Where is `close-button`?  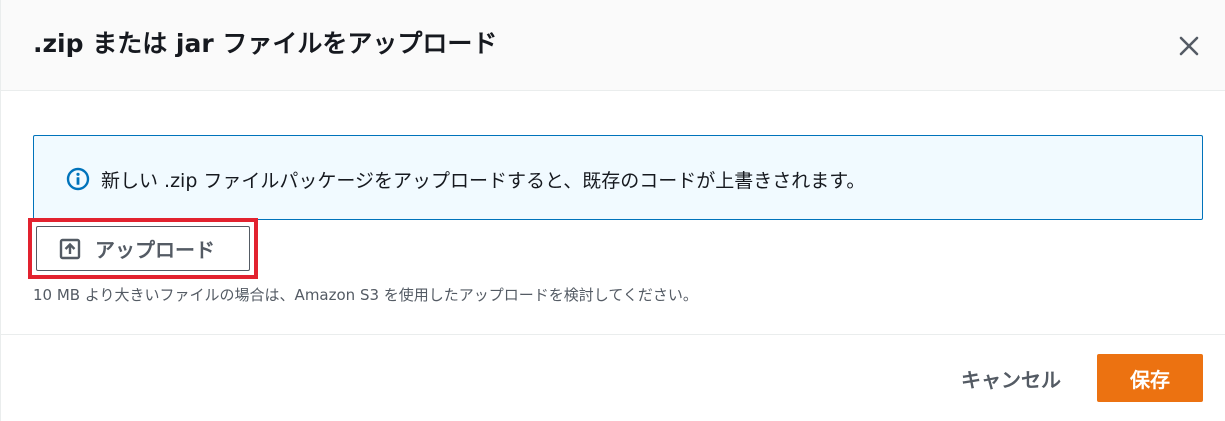 close-button is located at coordinates (1189, 46).